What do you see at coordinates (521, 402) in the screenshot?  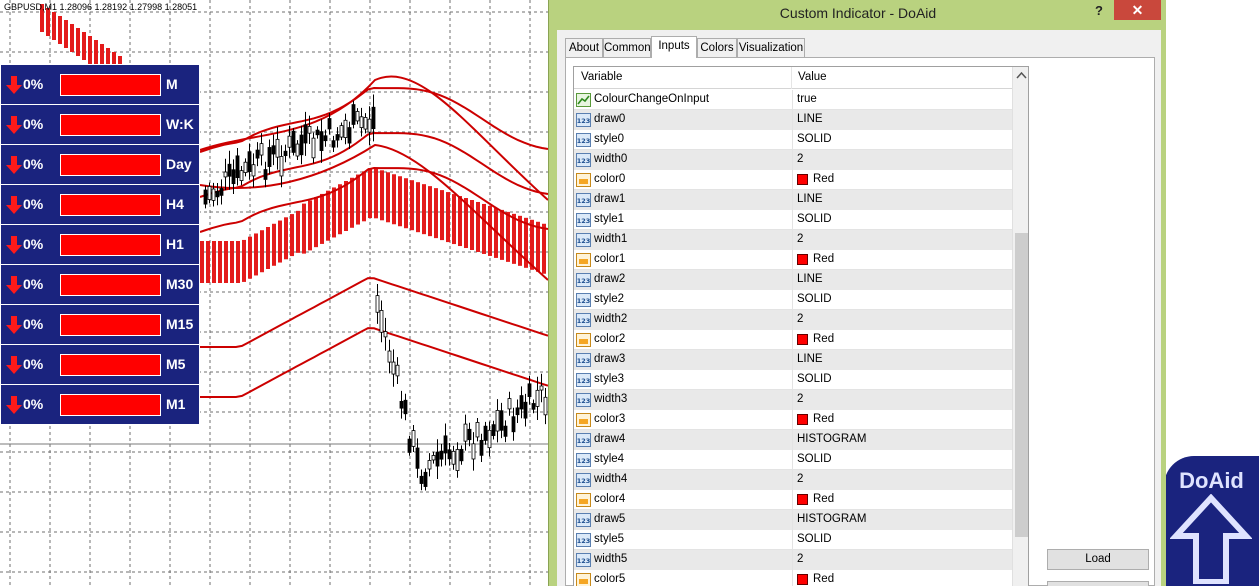 I see `candle-body` at bounding box center [521, 402].